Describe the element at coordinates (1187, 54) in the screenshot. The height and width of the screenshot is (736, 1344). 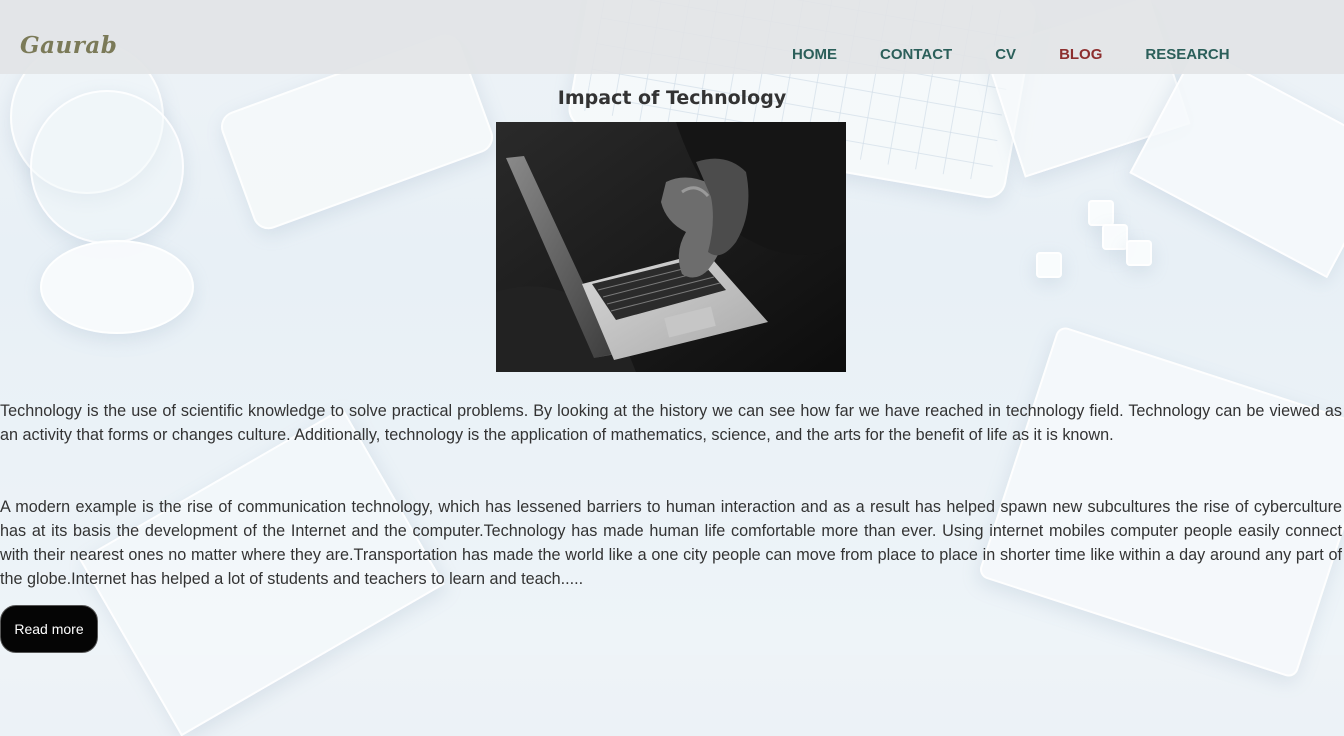
I see `nav-research: RESEARCH` at that location.